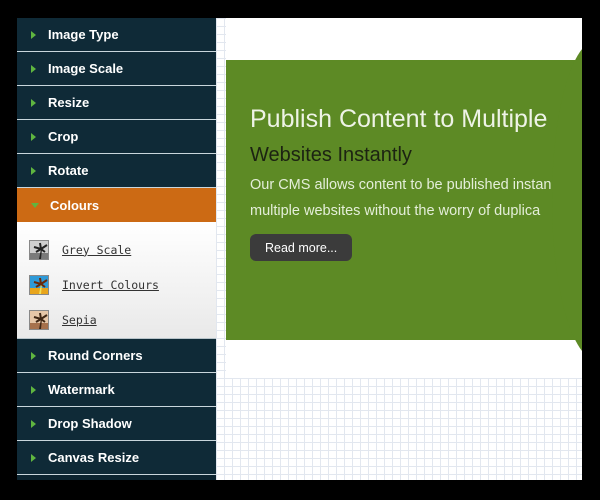 The width and height of the screenshot is (600, 500). What do you see at coordinates (97, 249) in the screenshot?
I see `submenu-item-label: Grey Scale` at bounding box center [97, 249].